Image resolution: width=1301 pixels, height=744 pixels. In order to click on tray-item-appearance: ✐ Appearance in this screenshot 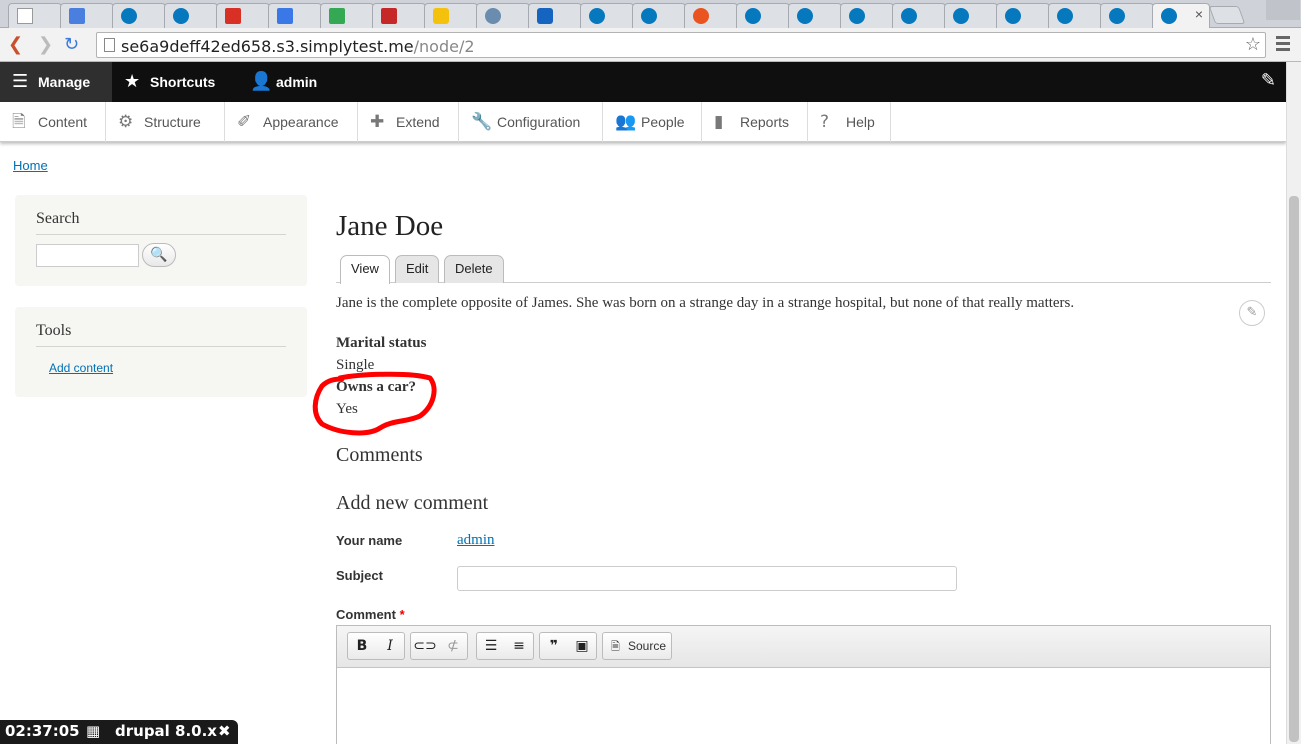, I will do `click(291, 122)`.